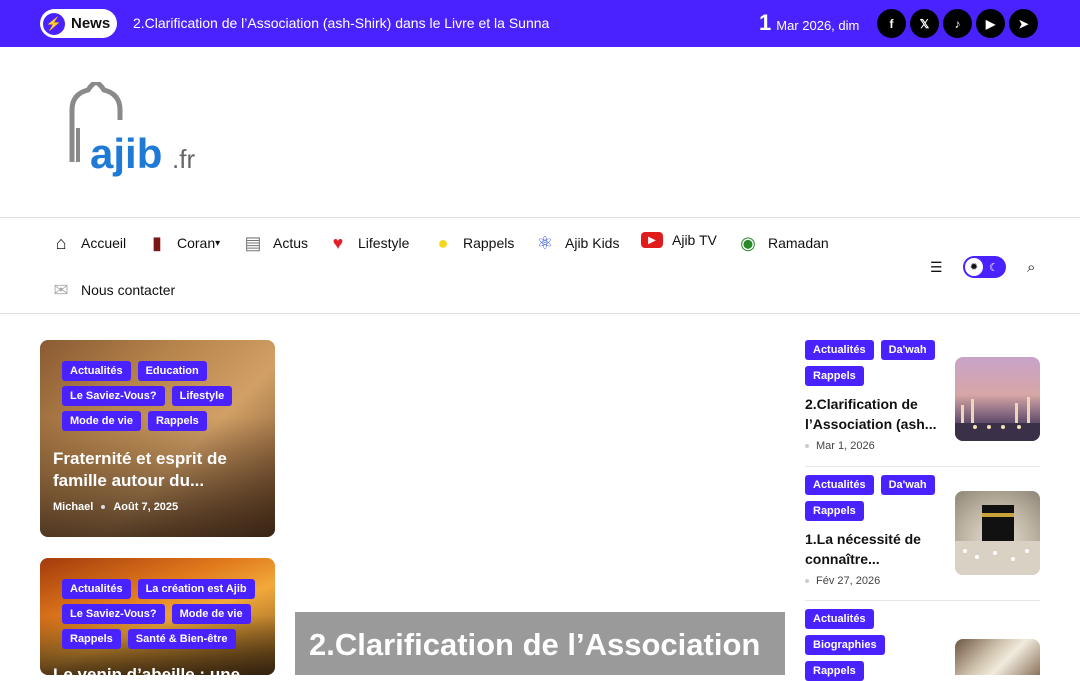 The image size is (1080, 681). I want to click on date-rest: Mar 2026, dim, so click(818, 25).